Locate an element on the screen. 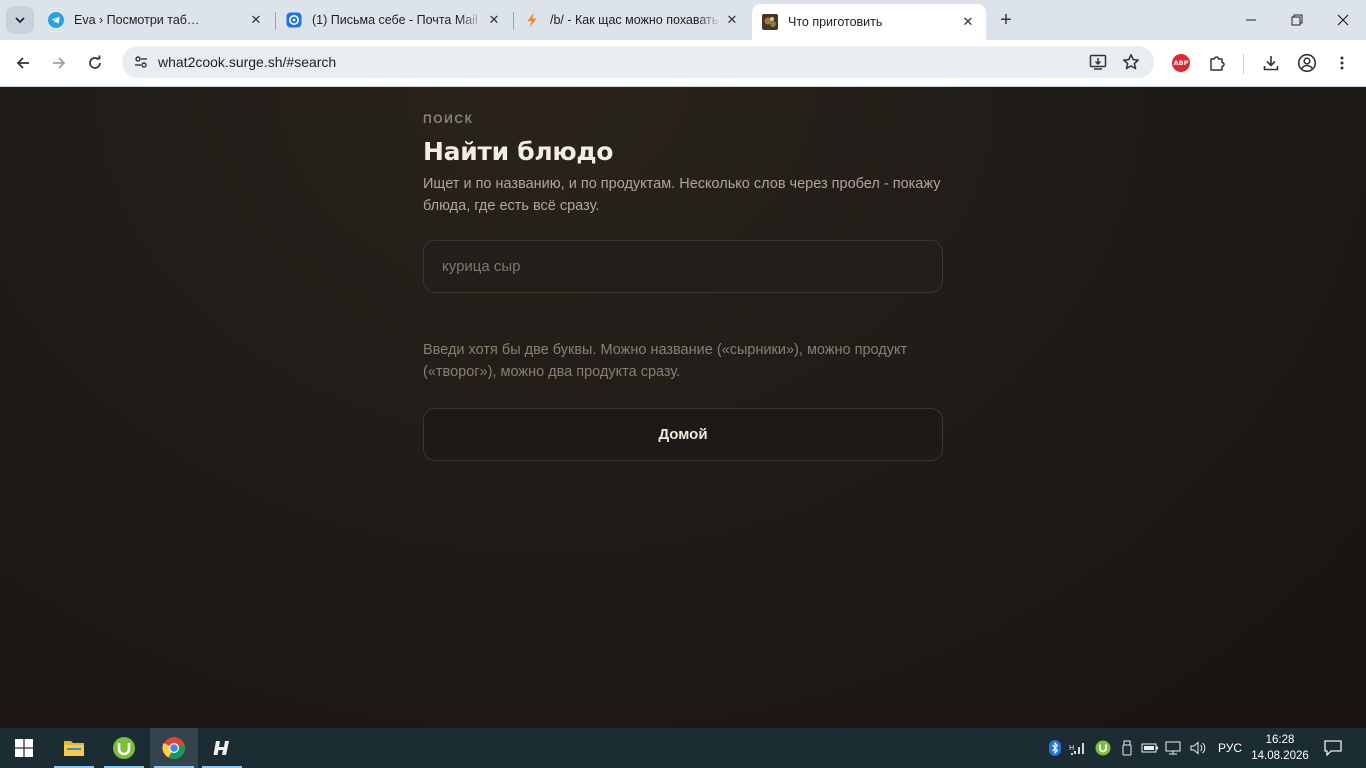  adblock-icon: ABP is located at coordinates (1181, 63).